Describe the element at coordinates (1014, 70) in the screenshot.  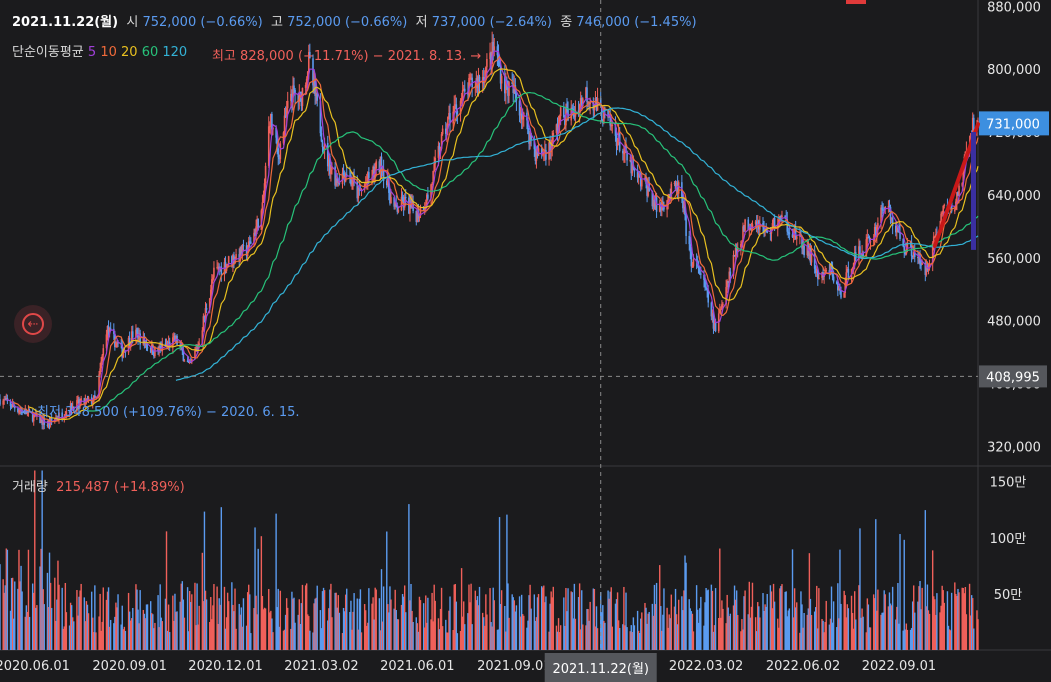
I see `price-tick-label-6: 800,000` at that location.